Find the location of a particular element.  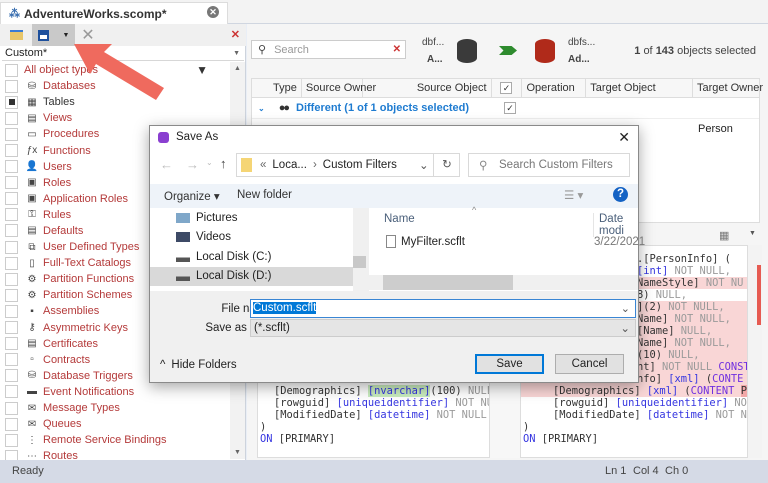

search-input: ⚲ Search ✕ is located at coordinates (328, 49).